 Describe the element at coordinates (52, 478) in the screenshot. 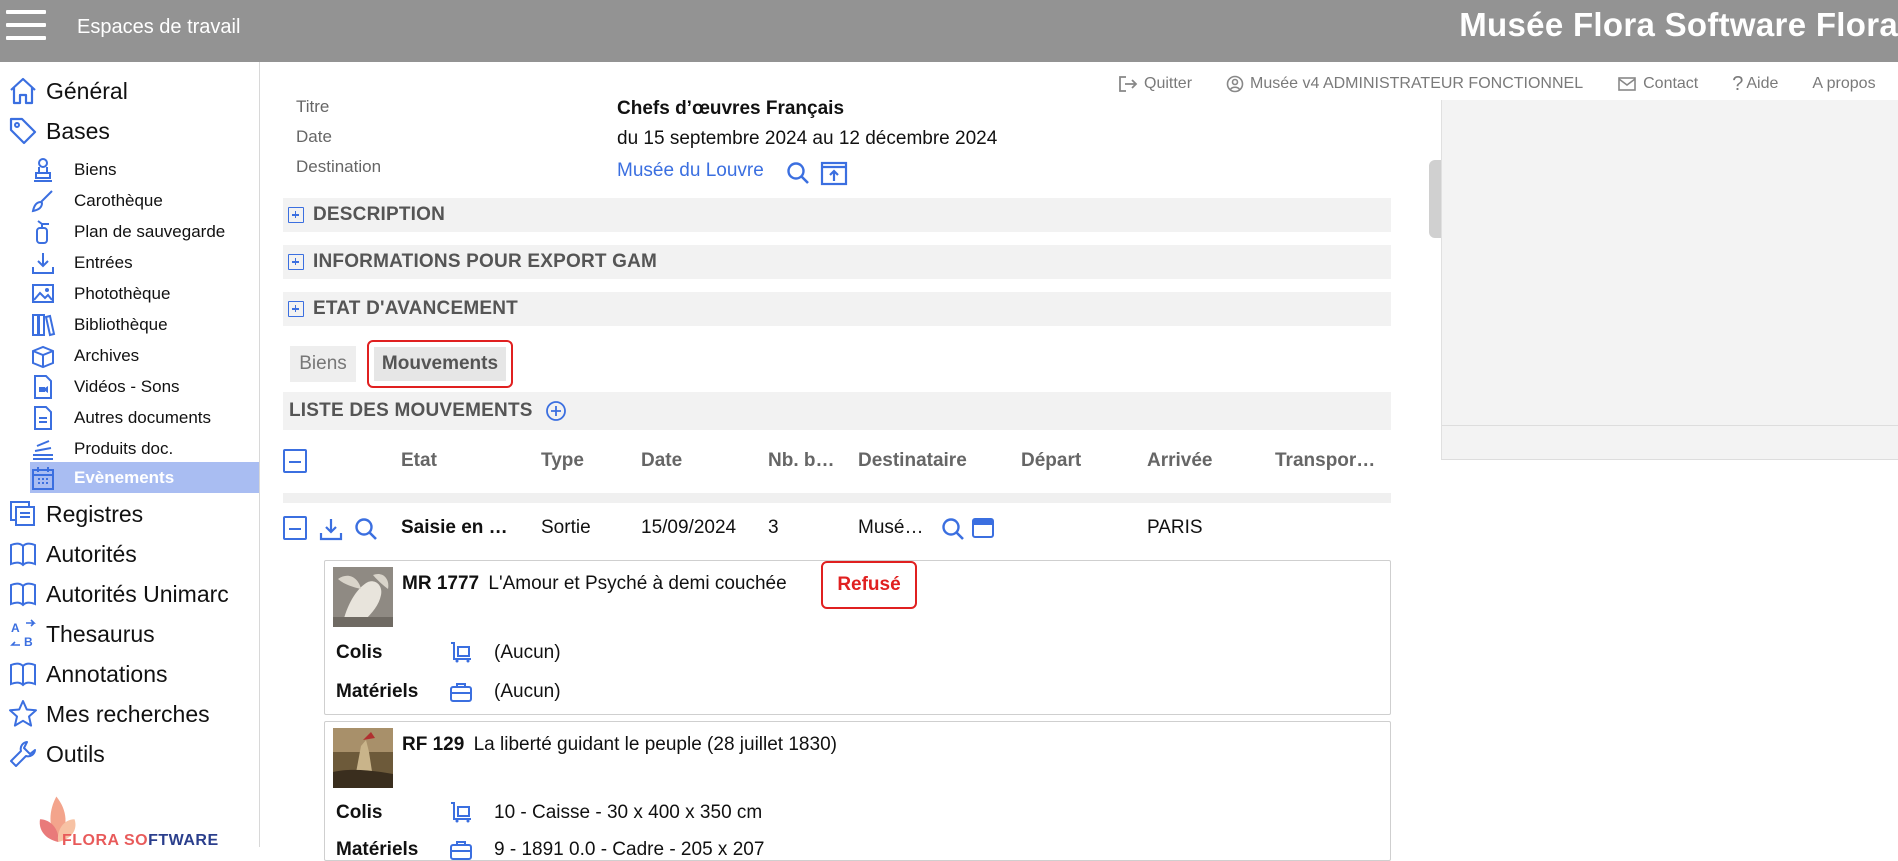

I see `calendar-icon` at that location.